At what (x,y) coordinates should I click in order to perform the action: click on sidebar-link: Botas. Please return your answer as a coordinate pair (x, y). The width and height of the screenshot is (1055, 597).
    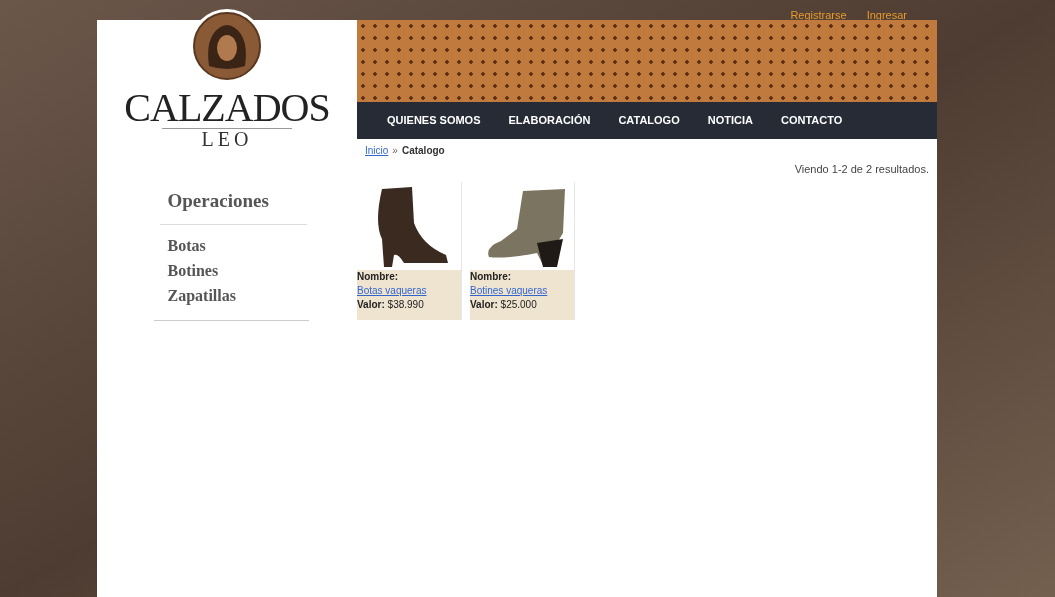
    Looking at the image, I should click on (186, 245).